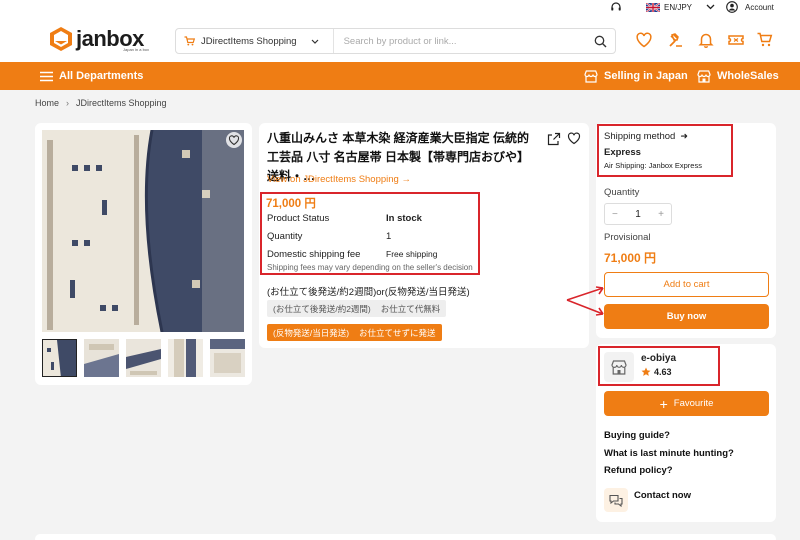 This screenshot has width=800, height=540. Describe the element at coordinates (370, 233) in the screenshot. I see `highlight-box-product-details` at that location.